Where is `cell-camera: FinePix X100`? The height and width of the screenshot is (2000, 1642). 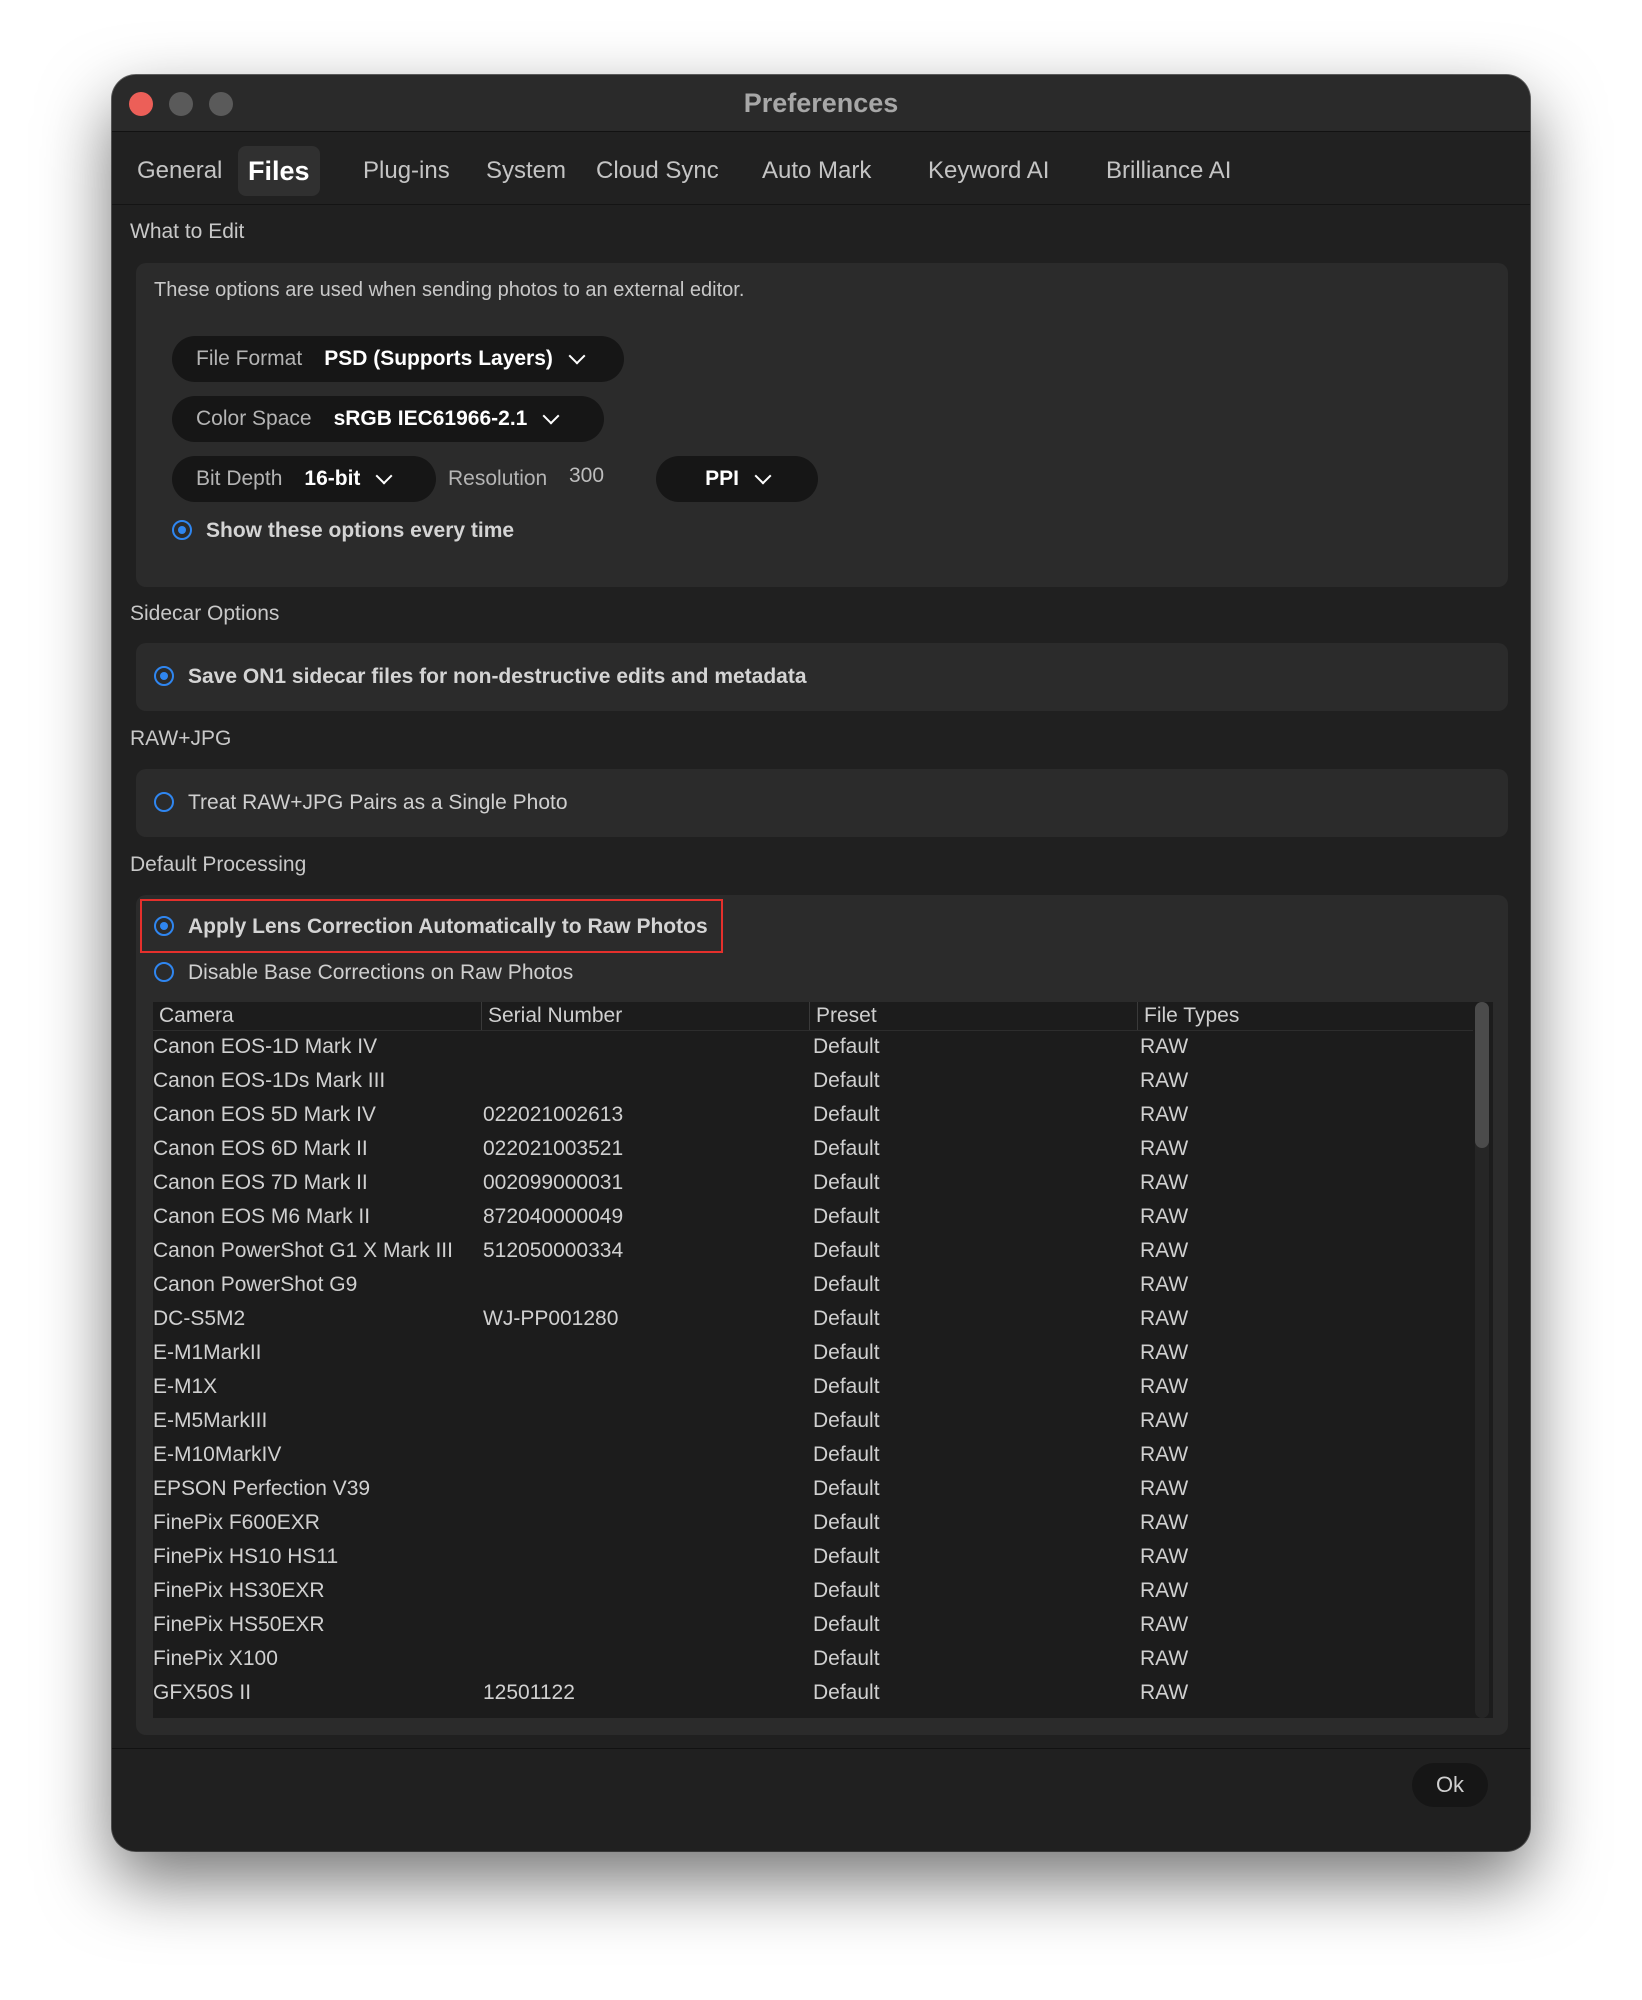
cell-camera: FinePix X100 is located at coordinates (215, 1658).